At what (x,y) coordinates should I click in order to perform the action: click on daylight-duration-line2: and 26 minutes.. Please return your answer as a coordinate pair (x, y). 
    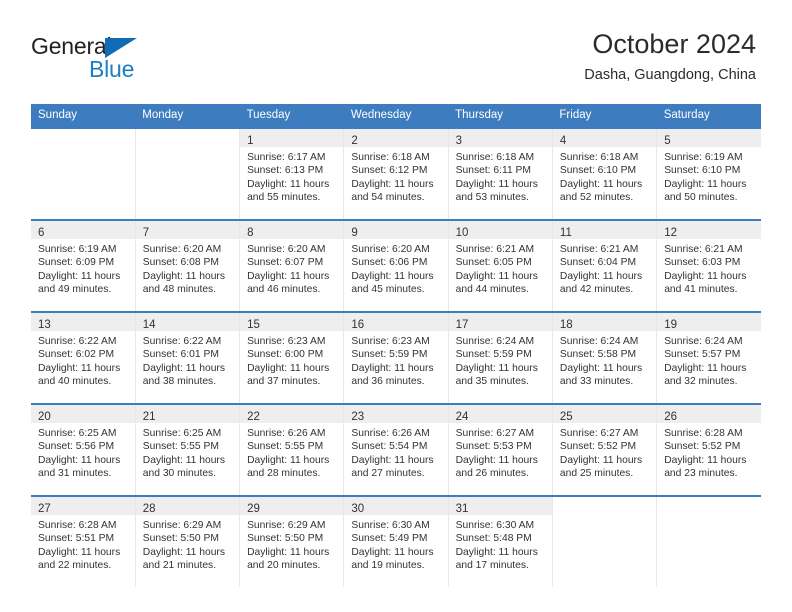
    Looking at the image, I should click on (492, 474).